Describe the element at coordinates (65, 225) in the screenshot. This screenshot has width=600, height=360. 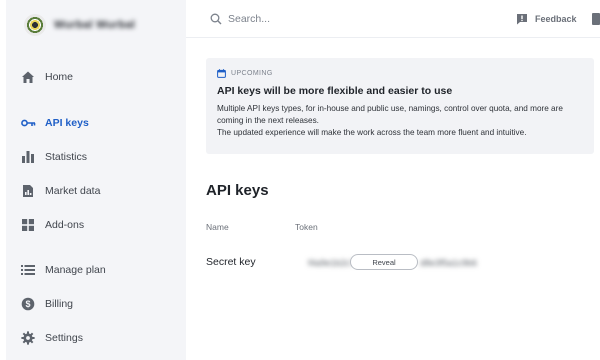
I see `sidebar-item-label: Add-ons` at that location.